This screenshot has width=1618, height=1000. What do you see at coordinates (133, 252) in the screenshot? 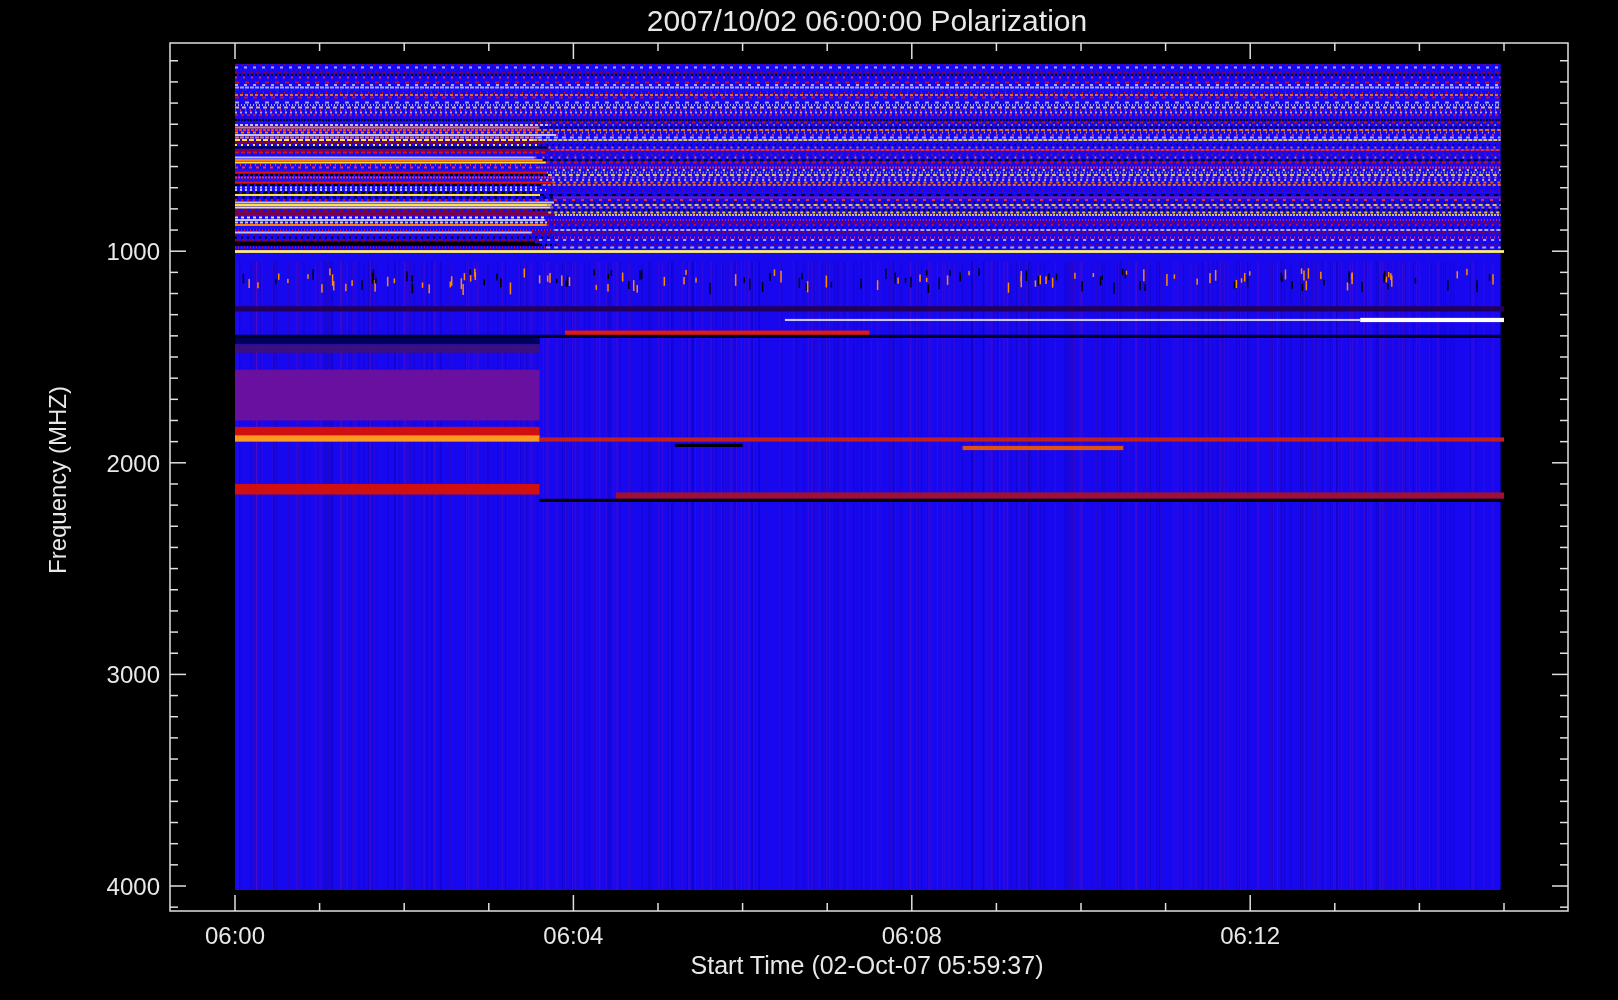
I see `y-tick-label: 1000` at bounding box center [133, 252].